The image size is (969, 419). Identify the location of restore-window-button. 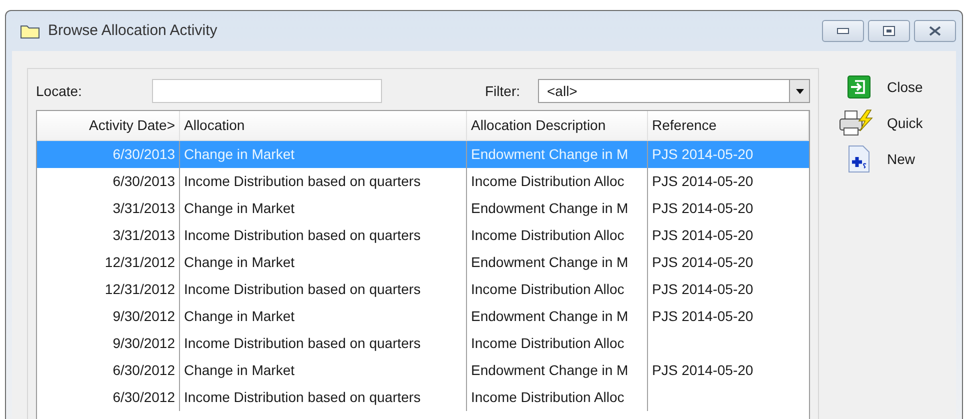
(889, 31).